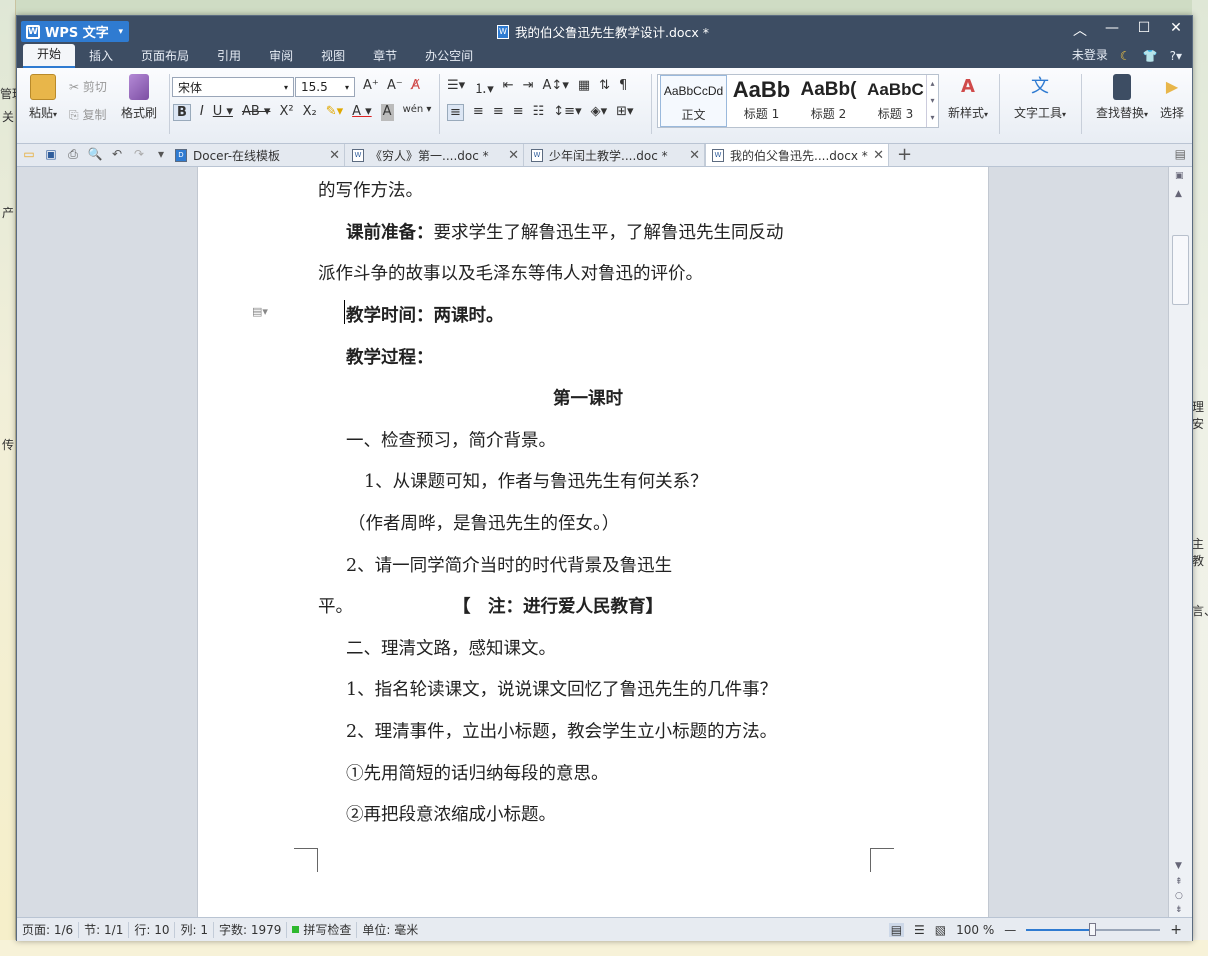 The height and width of the screenshot is (956, 1208). I want to click on tab-insert: 插入, so click(101, 56).